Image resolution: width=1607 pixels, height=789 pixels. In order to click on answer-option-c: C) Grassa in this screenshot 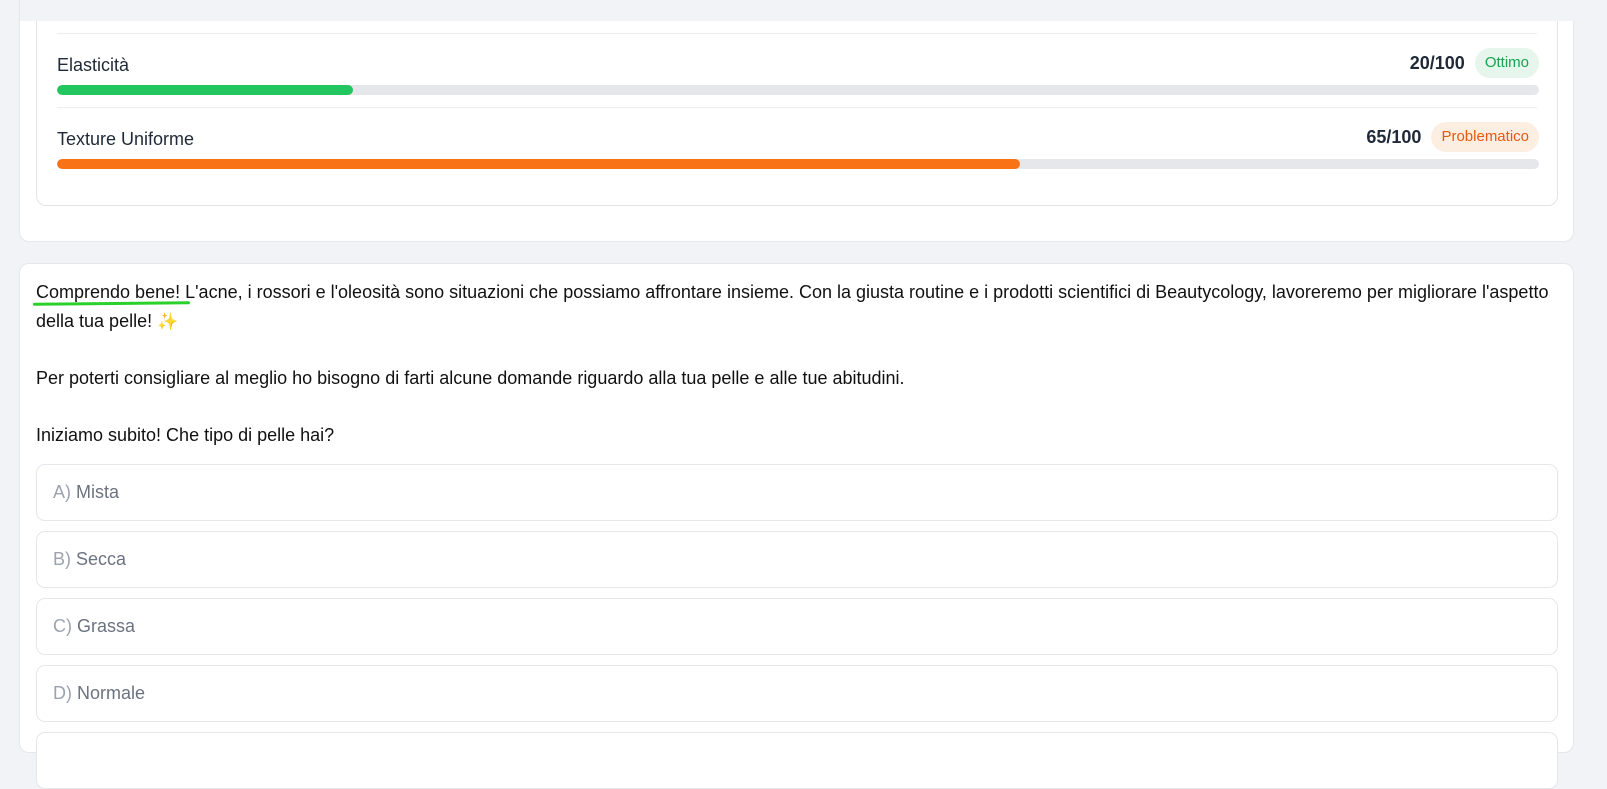, I will do `click(797, 626)`.